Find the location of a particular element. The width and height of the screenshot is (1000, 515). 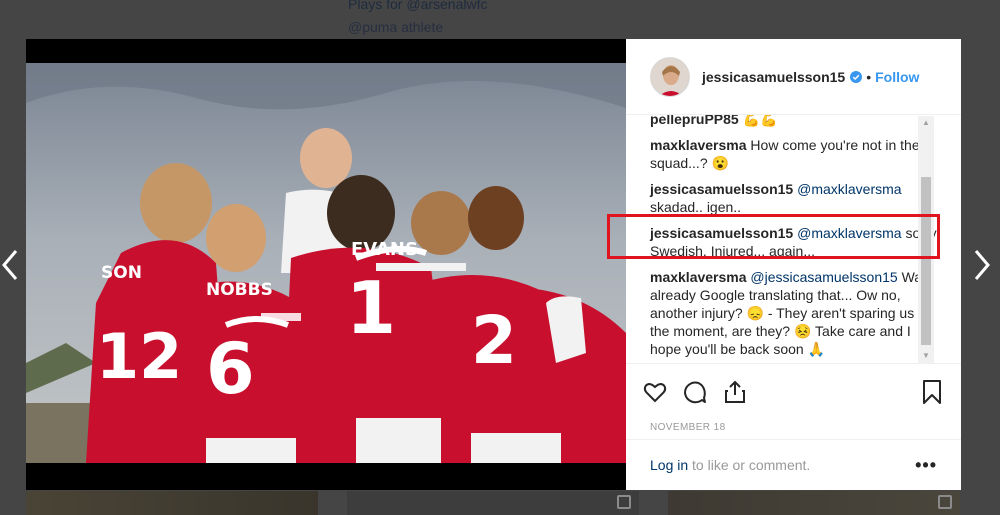

share-button is located at coordinates (742, 392).